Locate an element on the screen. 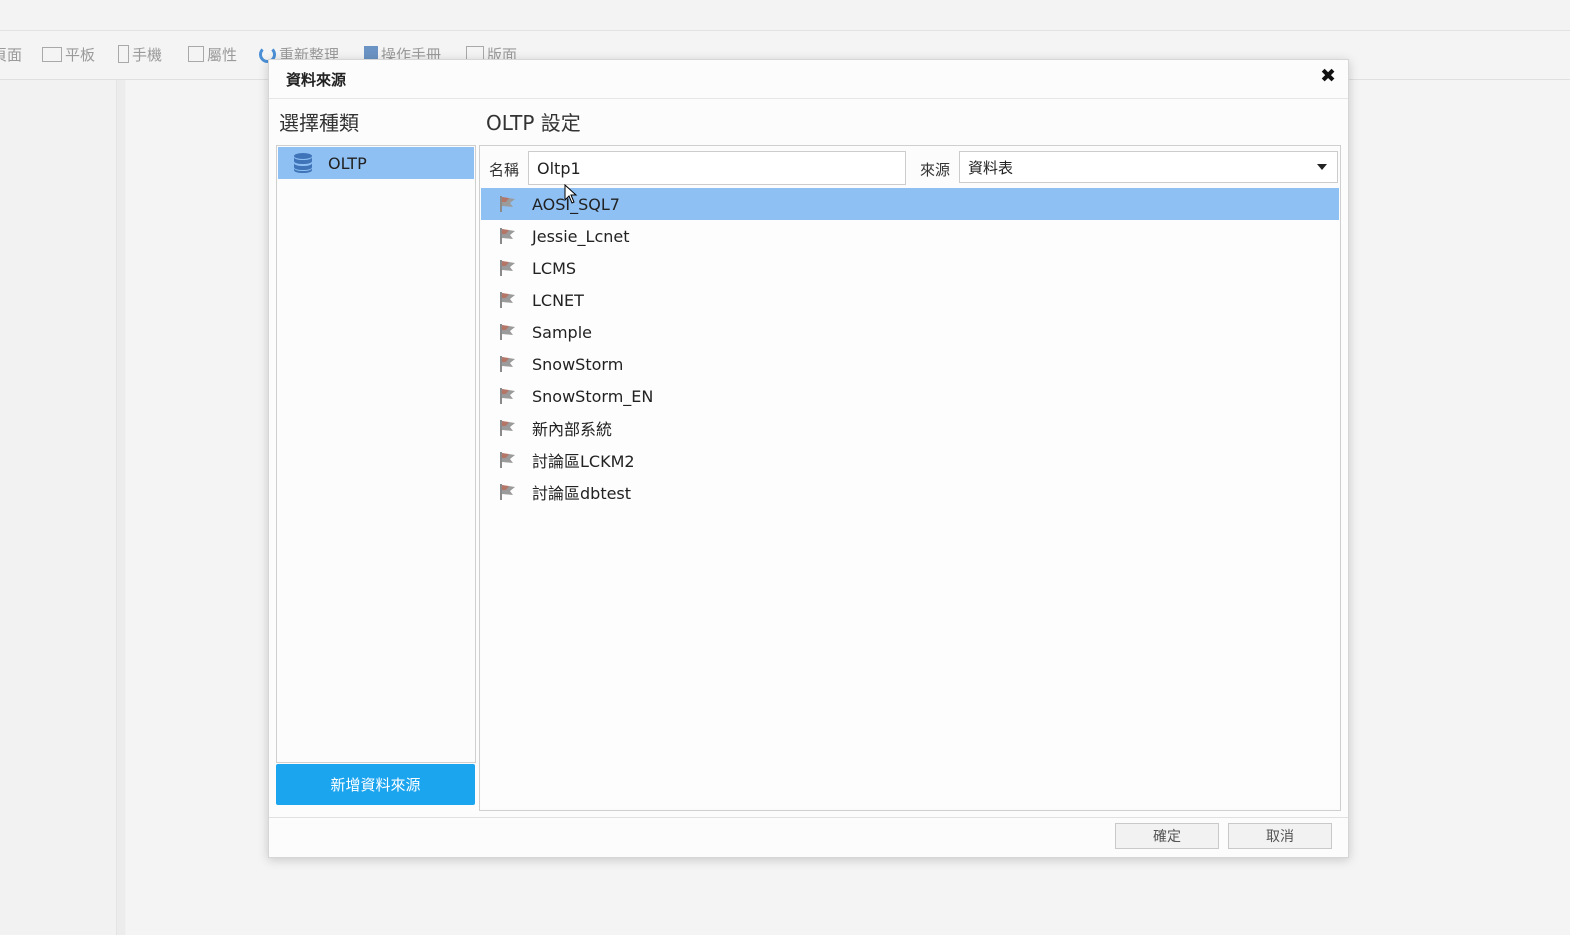  connection-row-label: SnowStorm is located at coordinates (578, 364).